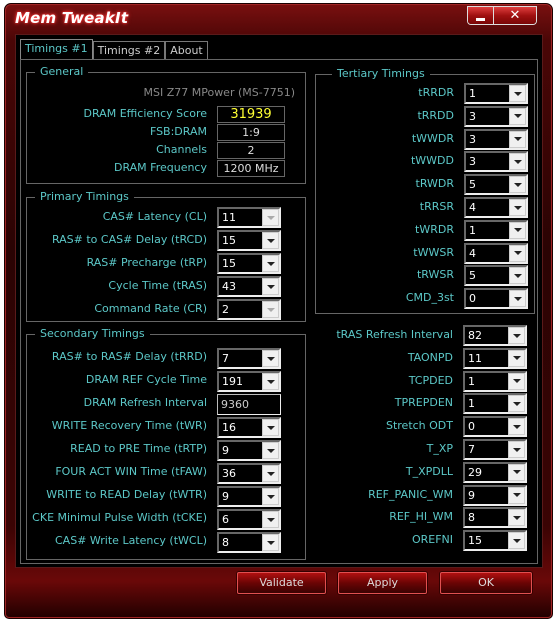 The height and width of the screenshot is (622, 557). What do you see at coordinates (229, 217) in the screenshot?
I see `cas-latency-cl-value: 11` at bounding box center [229, 217].